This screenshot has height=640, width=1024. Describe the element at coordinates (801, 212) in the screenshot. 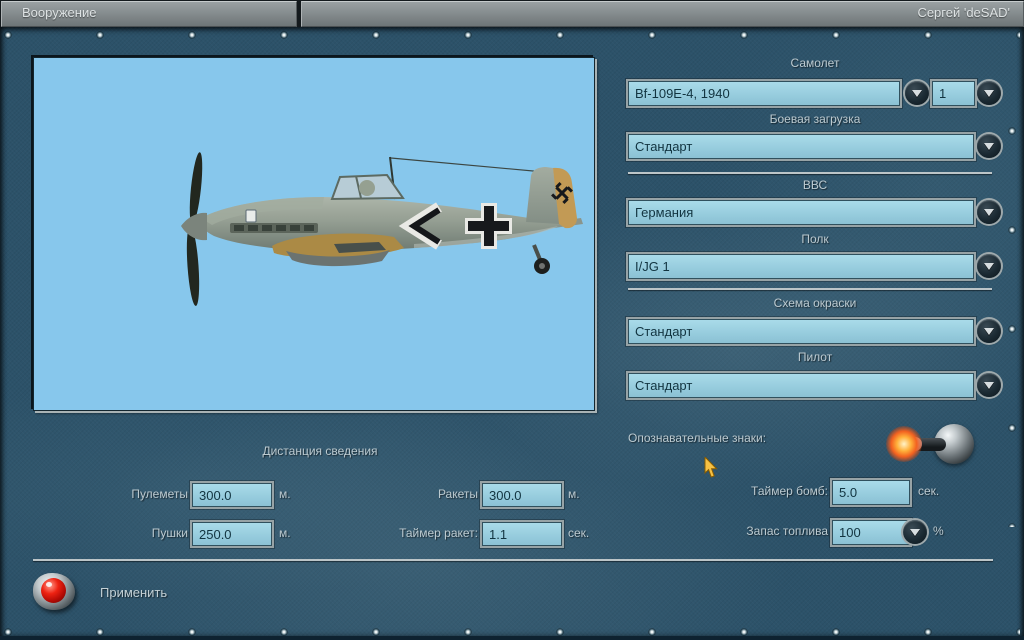

I see `airforce-select: Германия` at that location.